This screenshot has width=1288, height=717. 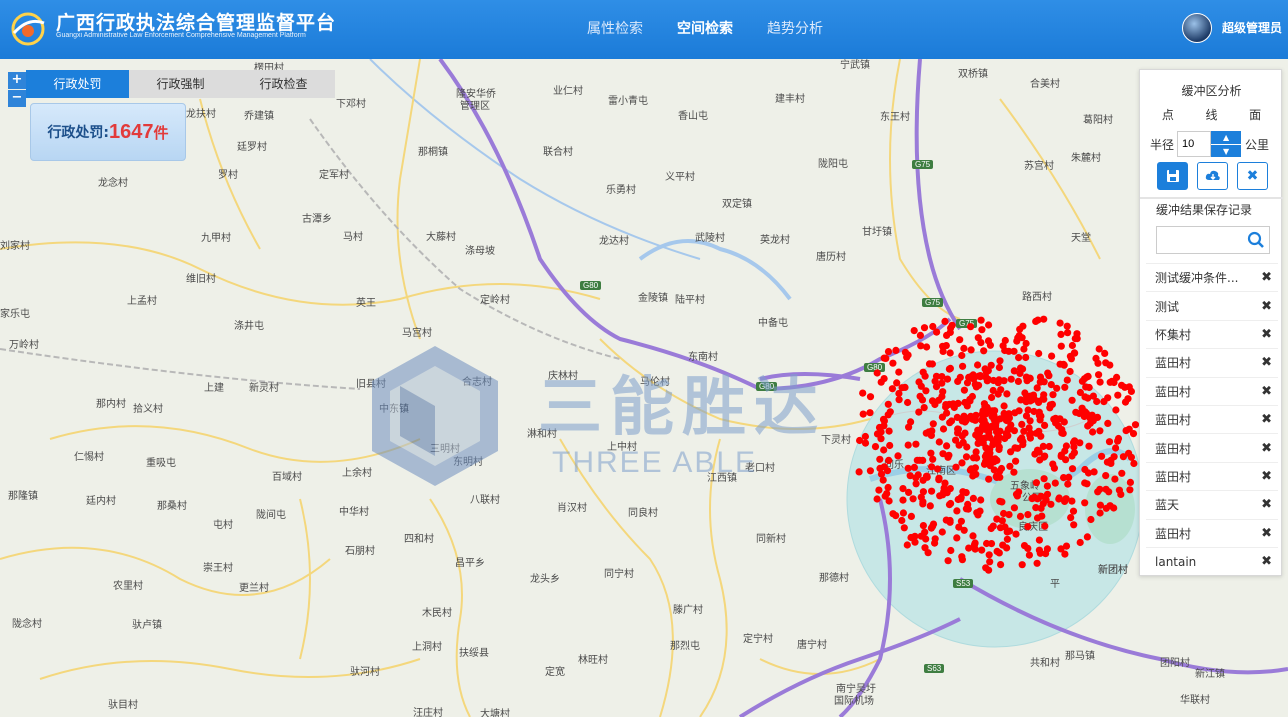 What do you see at coordinates (1172, 176) in the screenshot?
I see `save-button` at bounding box center [1172, 176].